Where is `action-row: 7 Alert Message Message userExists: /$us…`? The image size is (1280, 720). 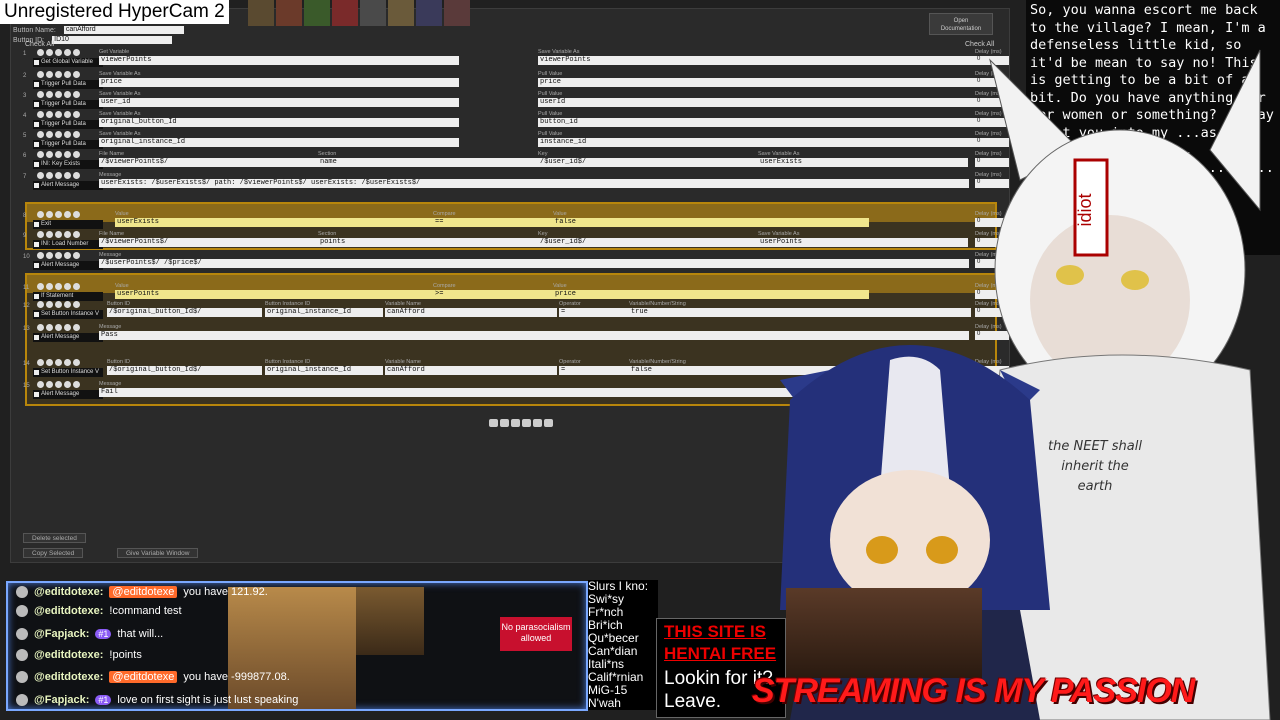
action-row: 7 Alert Message Message userExists: /$us… is located at coordinates (519, 182).